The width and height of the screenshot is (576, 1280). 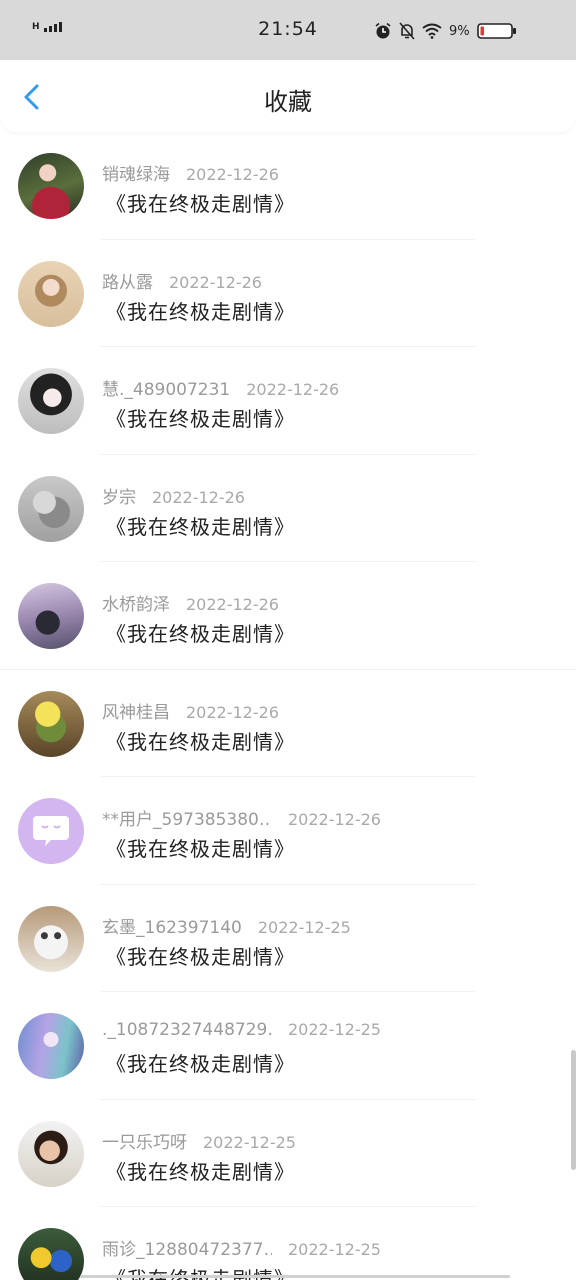 I want to click on wifi-icon, so click(x=432, y=31).